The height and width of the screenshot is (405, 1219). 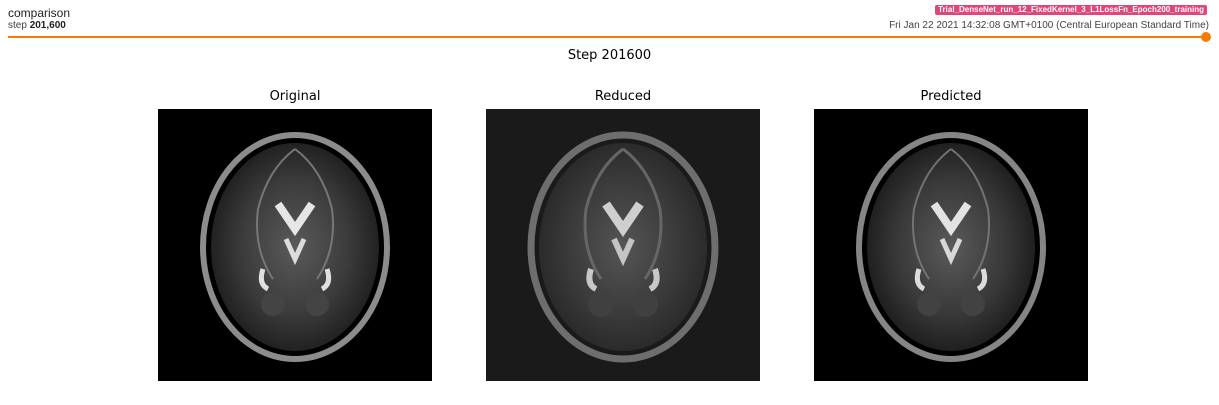 What do you see at coordinates (1206, 37) in the screenshot?
I see `step-slider-thumb` at bounding box center [1206, 37].